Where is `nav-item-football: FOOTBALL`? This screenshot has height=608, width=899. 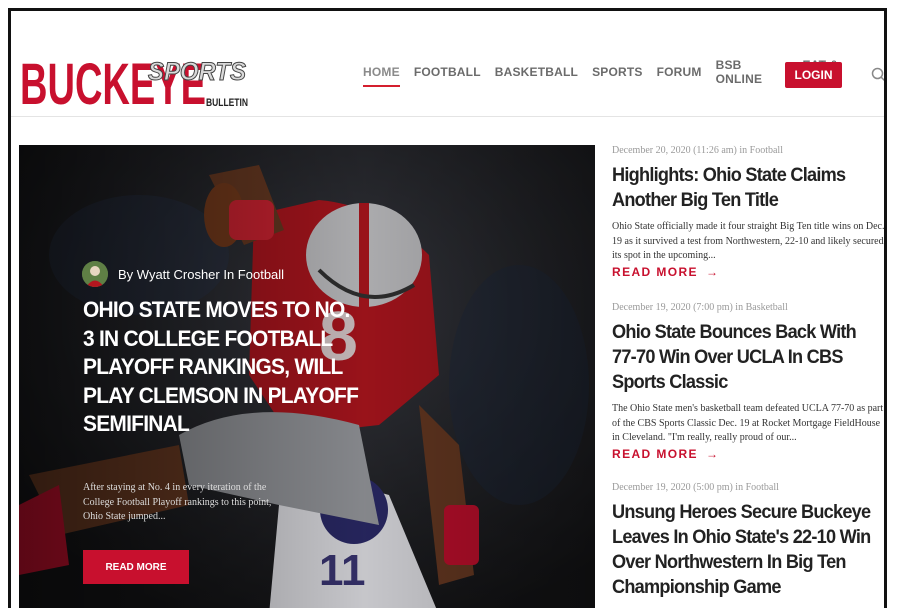
nav-item-football: FOOTBALL is located at coordinates (447, 72).